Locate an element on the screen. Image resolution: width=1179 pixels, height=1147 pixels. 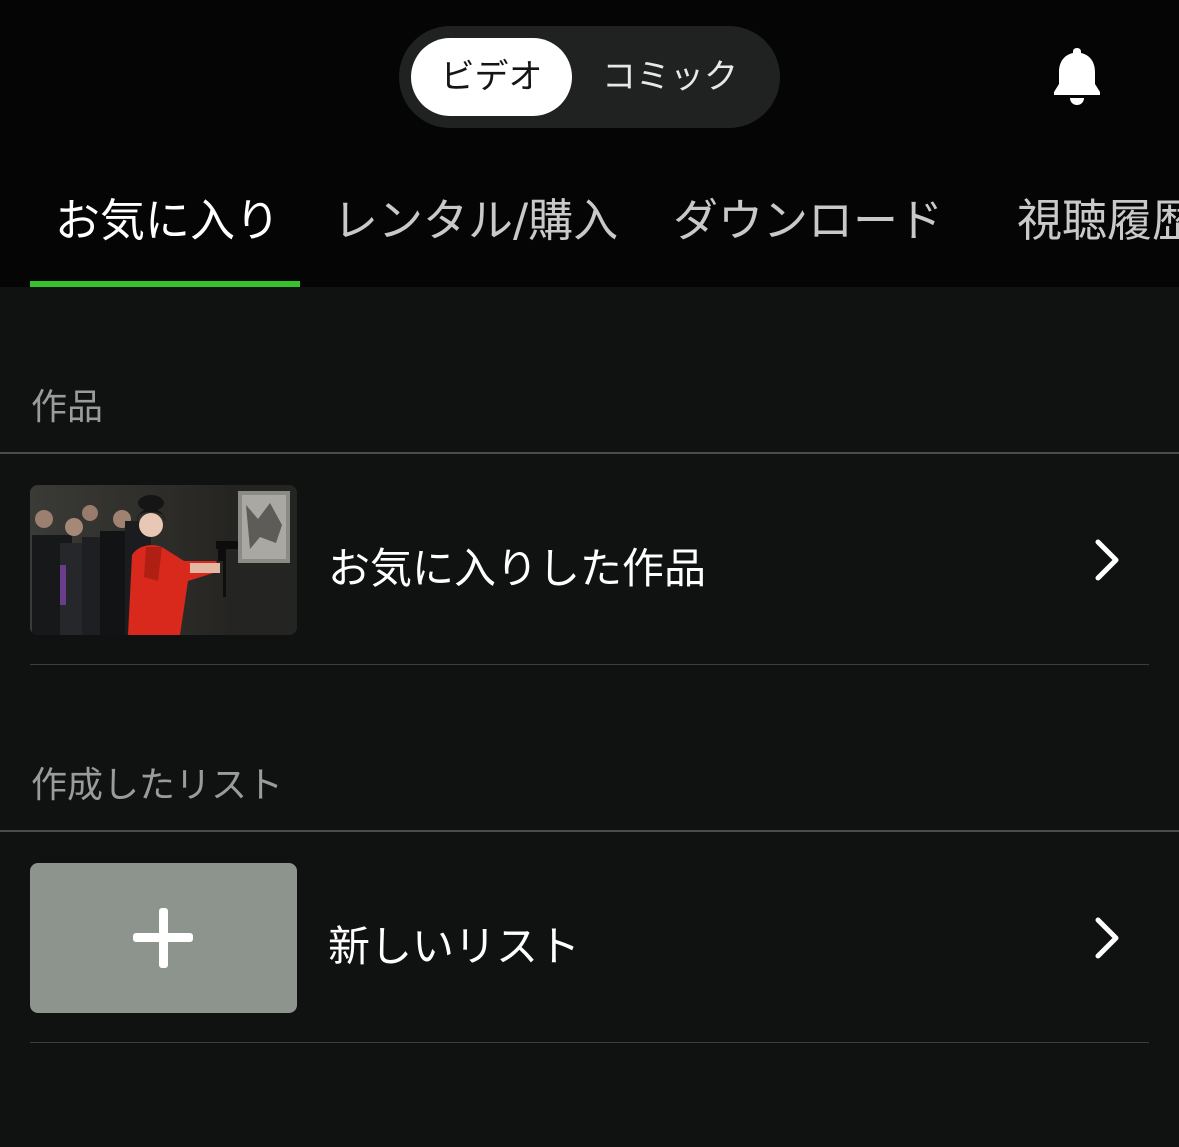
favorites-works-row: お気に入りした作品 is located at coordinates (589, 575).